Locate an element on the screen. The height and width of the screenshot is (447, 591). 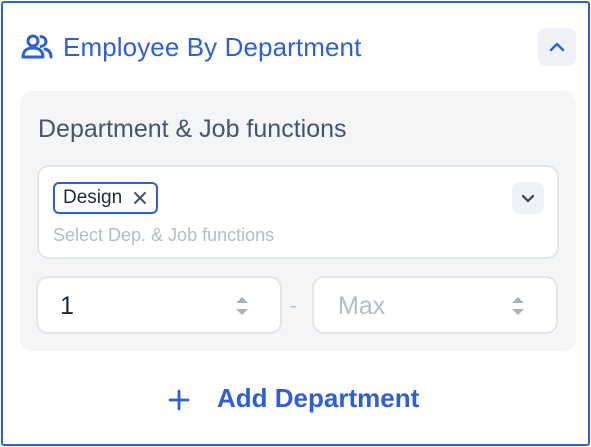
plus-icon is located at coordinates (179, 400).